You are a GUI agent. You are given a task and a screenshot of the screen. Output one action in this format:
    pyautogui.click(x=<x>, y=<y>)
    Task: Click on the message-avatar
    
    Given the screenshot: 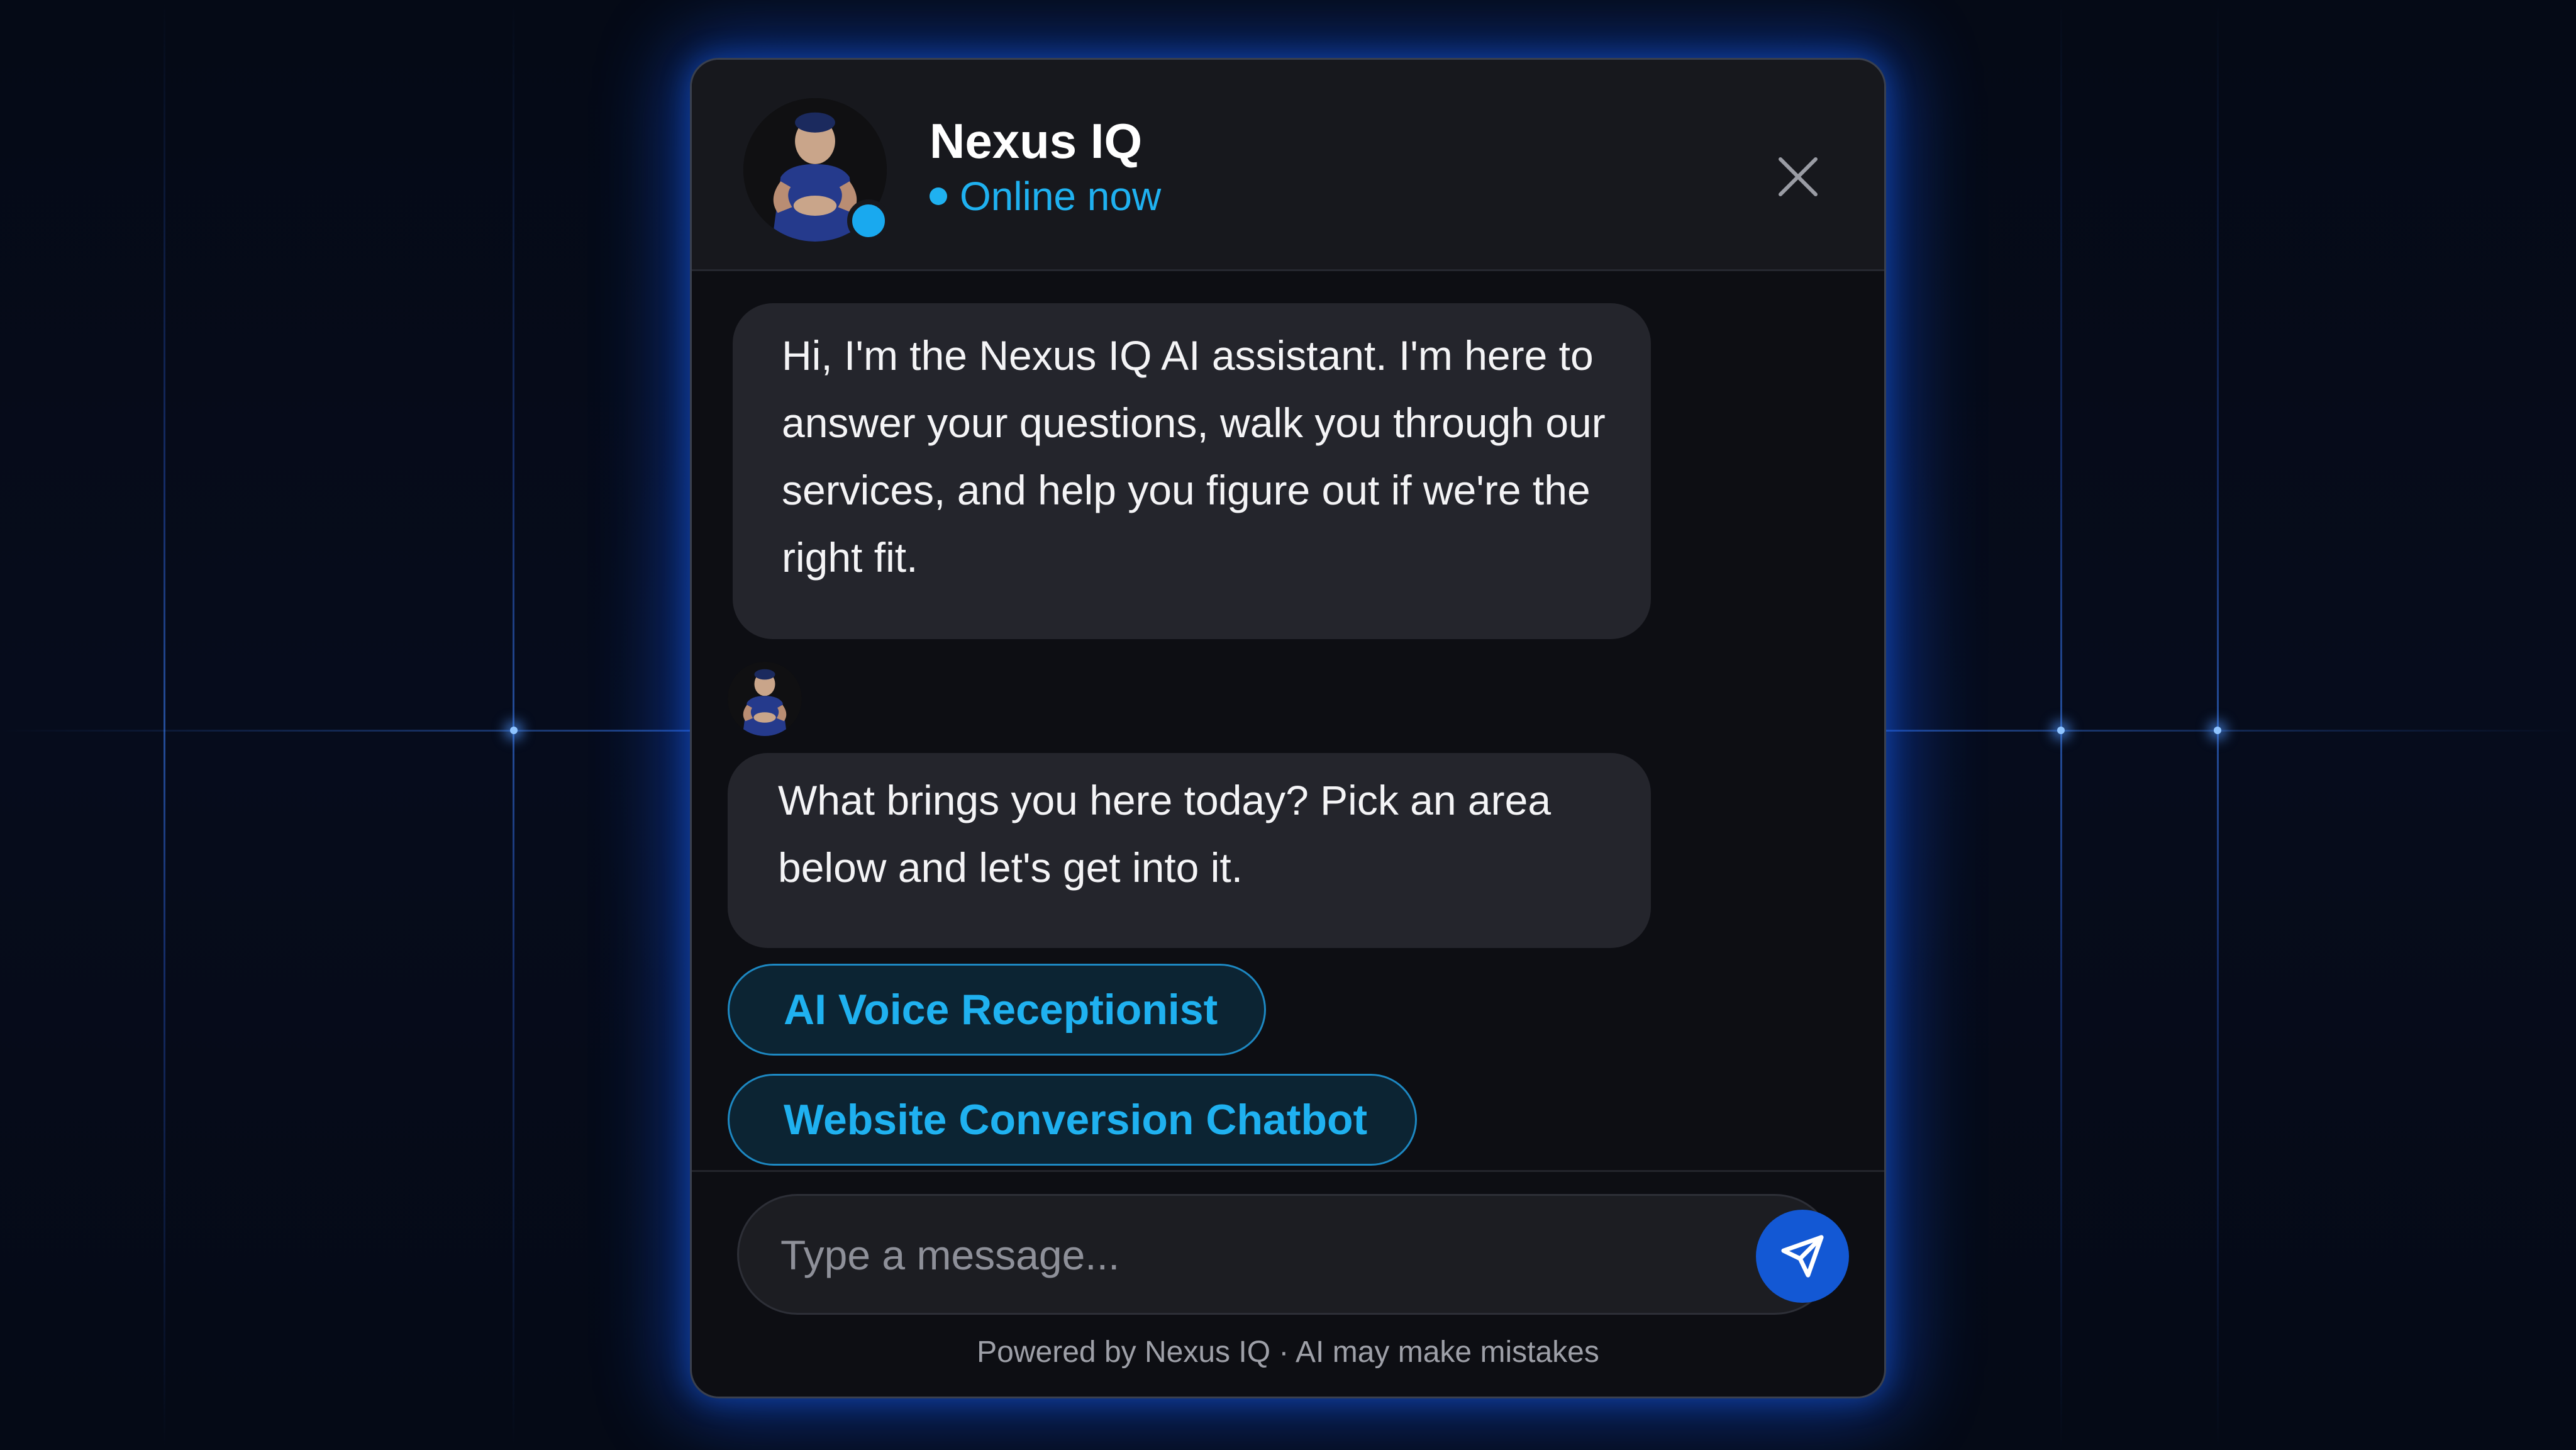 What is the action you would take?
    pyautogui.click(x=765, y=699)
    